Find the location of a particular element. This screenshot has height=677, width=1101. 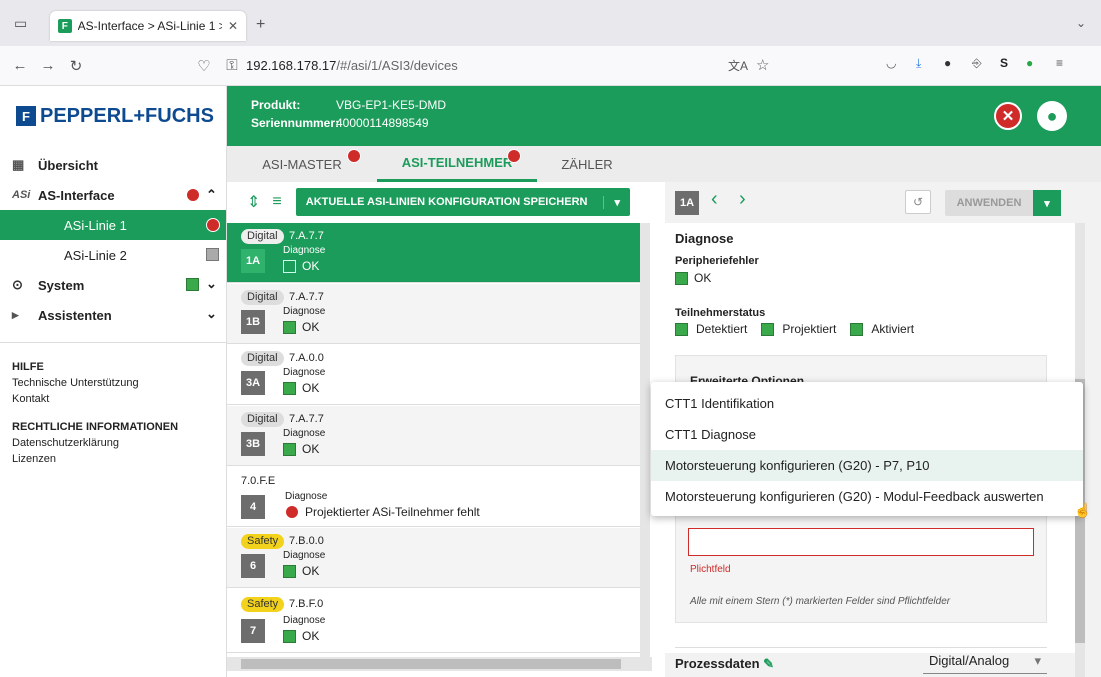

undo-icon: ↺ is located at coordinates (918, 202).